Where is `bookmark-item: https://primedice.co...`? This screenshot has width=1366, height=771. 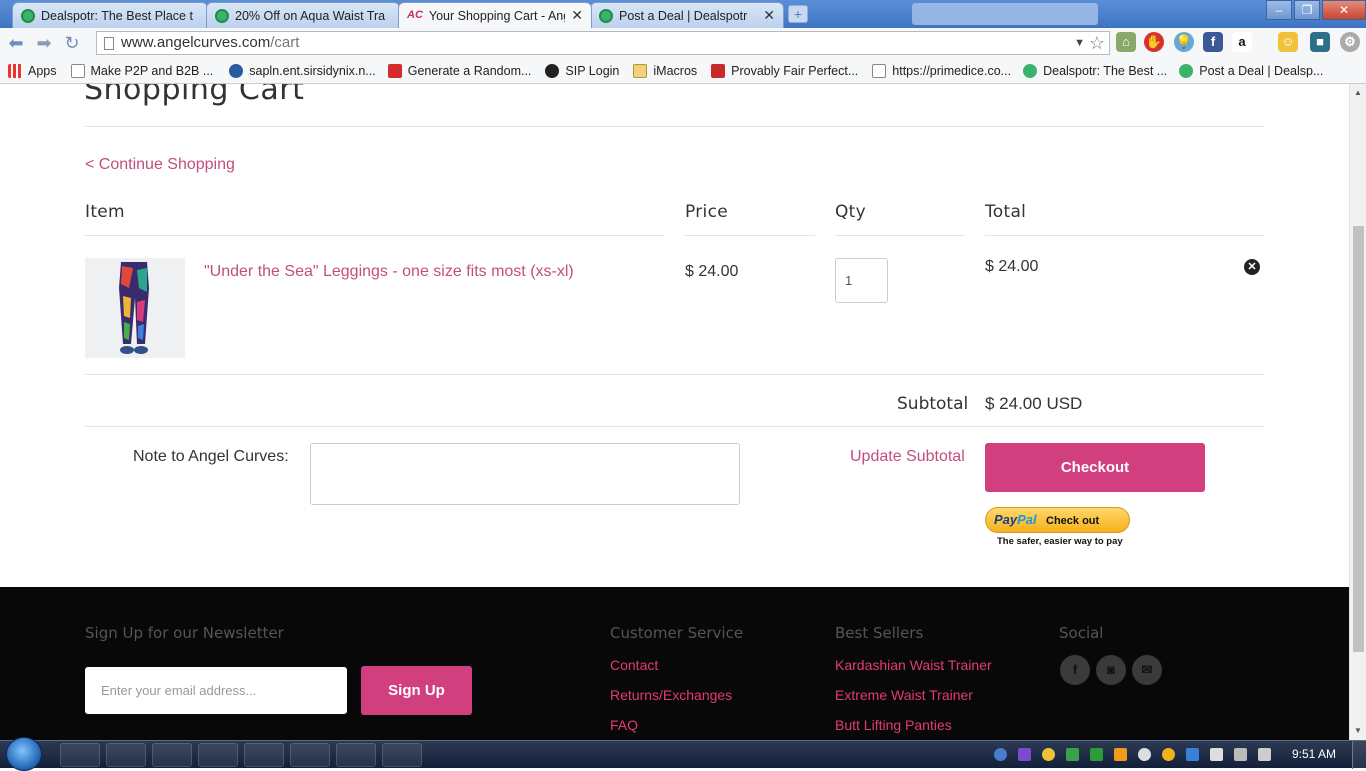 bookmark-item: https://primedice.co... is located at coordinates (941, 70).